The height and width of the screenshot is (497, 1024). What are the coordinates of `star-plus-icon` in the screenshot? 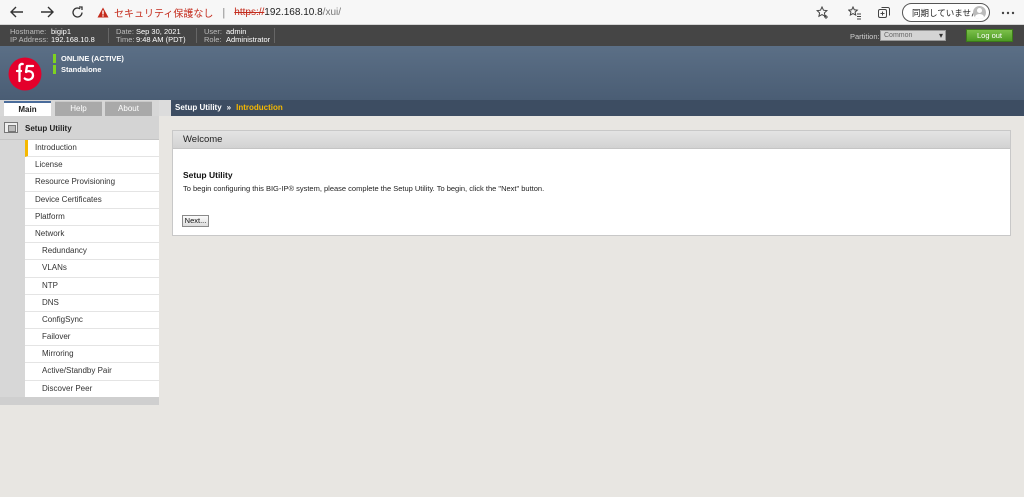 It's located at (822, 12).